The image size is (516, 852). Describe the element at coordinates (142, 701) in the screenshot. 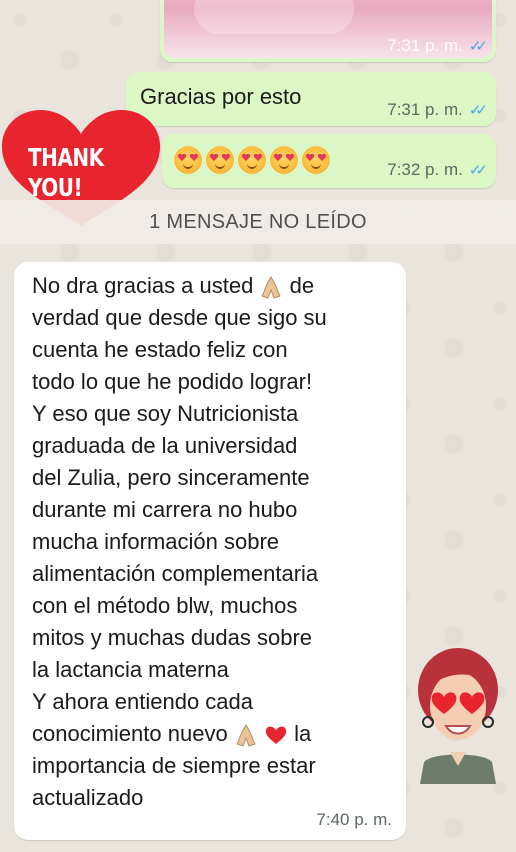

I see `message-line: Y ahora entiendo cada` at that location.